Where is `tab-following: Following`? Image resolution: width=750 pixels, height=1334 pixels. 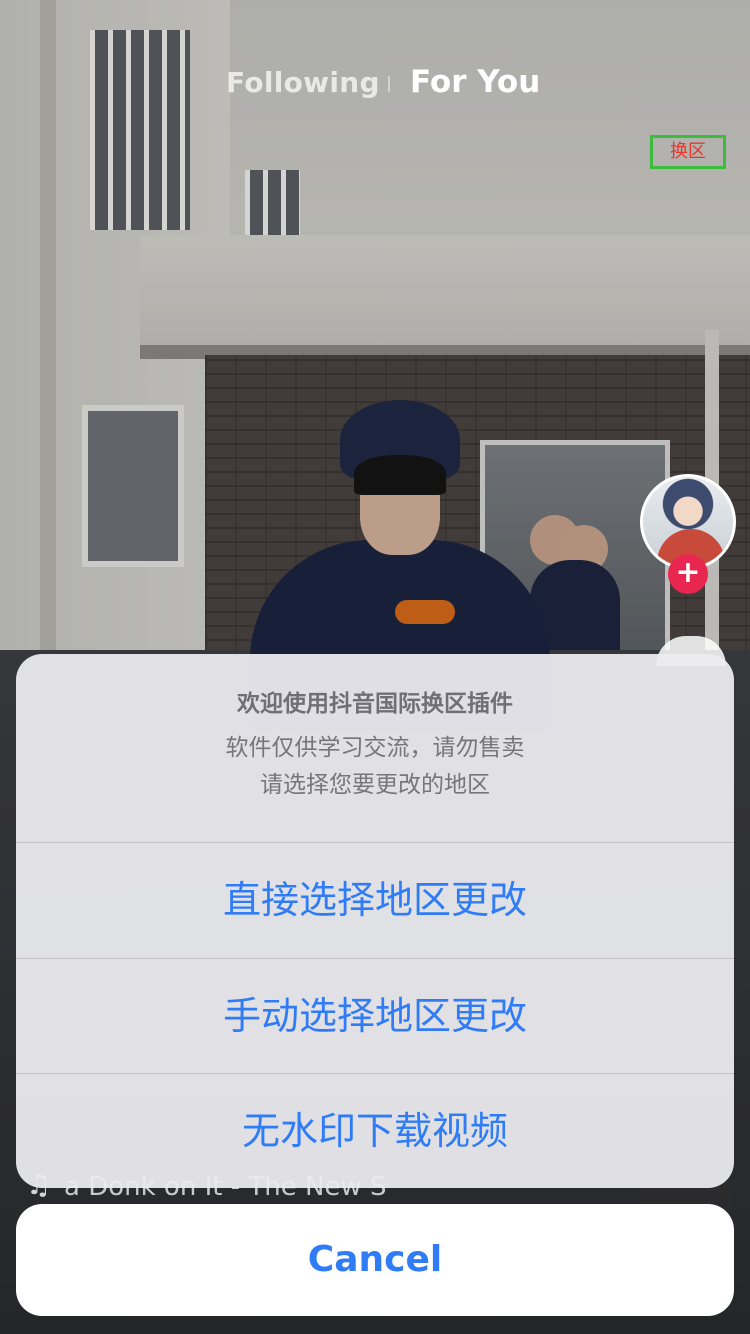
tab-following: Following is located at coordinates (303, 82).